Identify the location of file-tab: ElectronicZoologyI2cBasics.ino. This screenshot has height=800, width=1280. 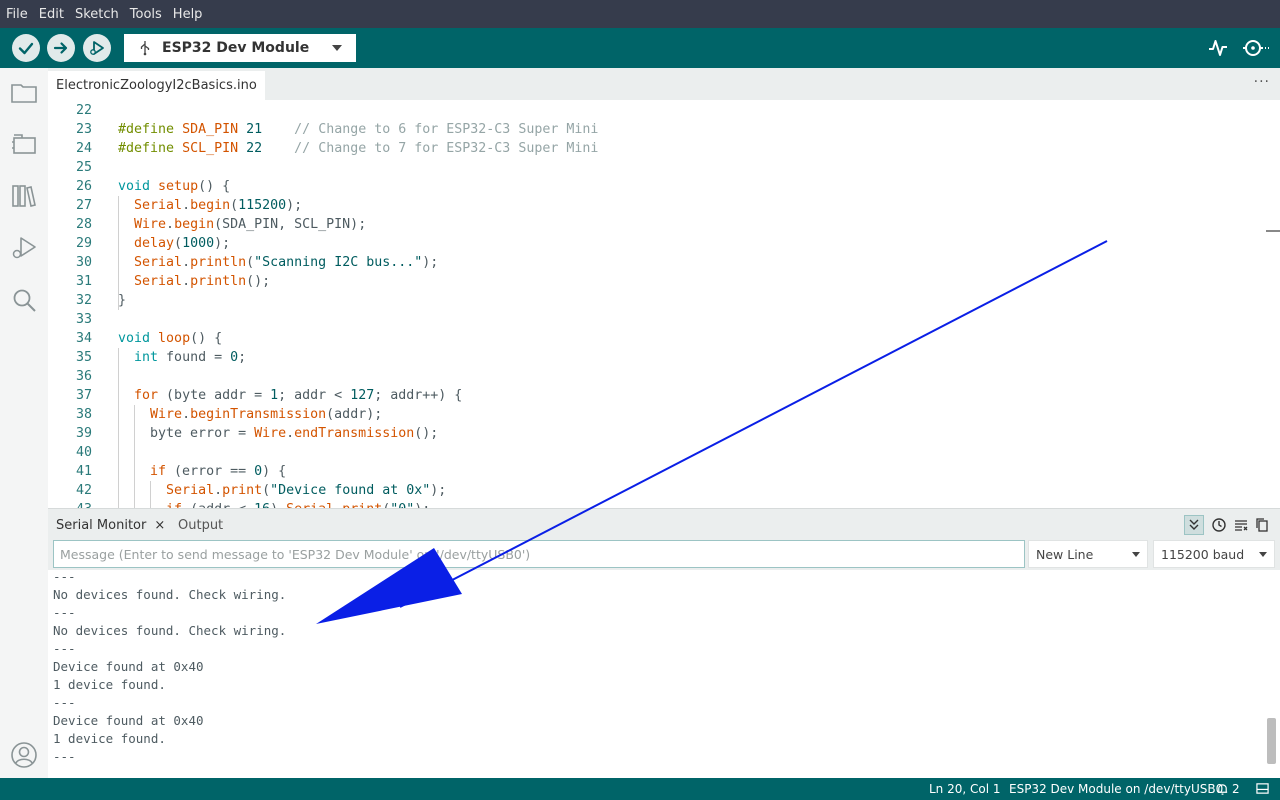
(156, 85).